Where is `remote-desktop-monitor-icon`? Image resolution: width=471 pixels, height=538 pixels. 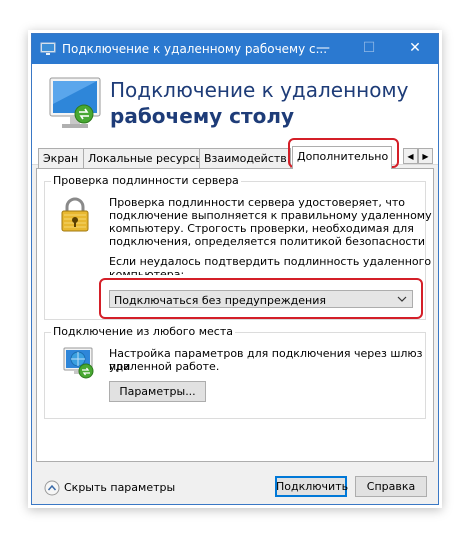
remote-desktop-monitor-icon is located at coordinates (75, 102).